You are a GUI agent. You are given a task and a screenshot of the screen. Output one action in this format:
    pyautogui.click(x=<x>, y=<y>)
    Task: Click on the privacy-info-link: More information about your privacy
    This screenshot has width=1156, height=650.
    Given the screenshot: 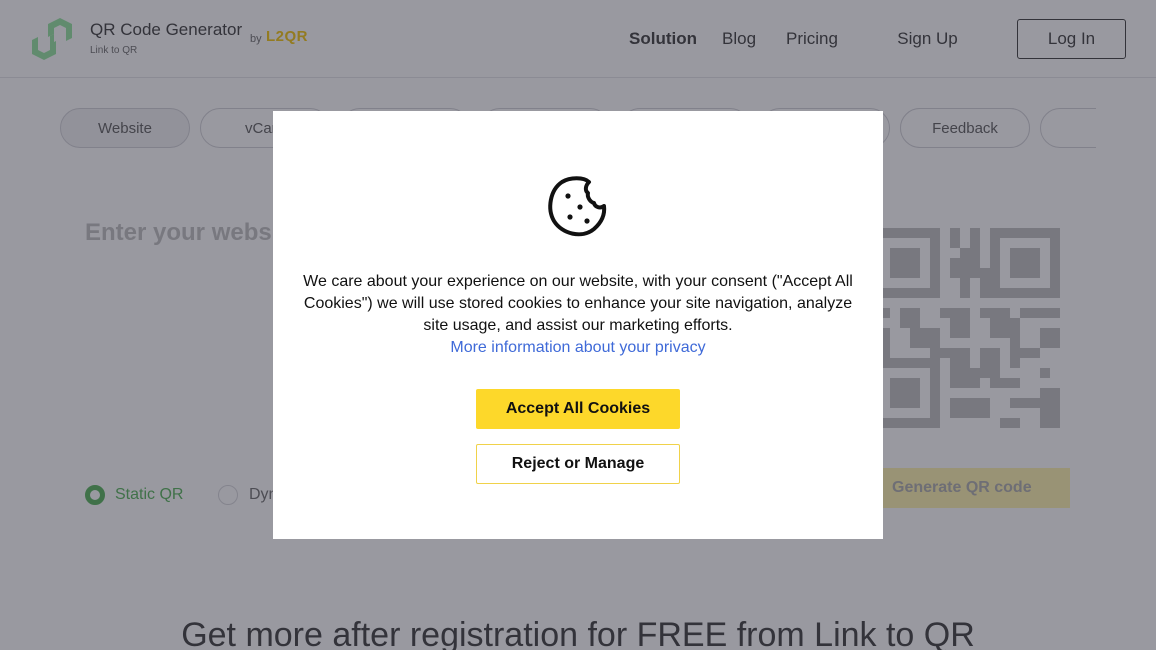 What is the action you would take?
    pyautogui.click(x=578, y=348)
    